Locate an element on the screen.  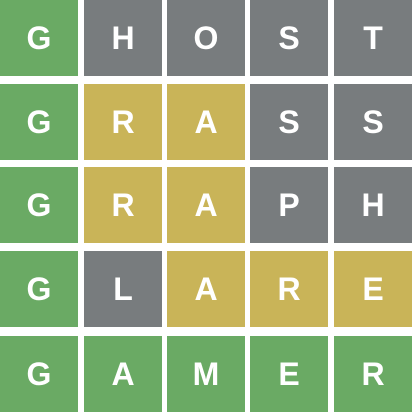
tile-r1-c2-absent: H is located at coordinates (123, 38).